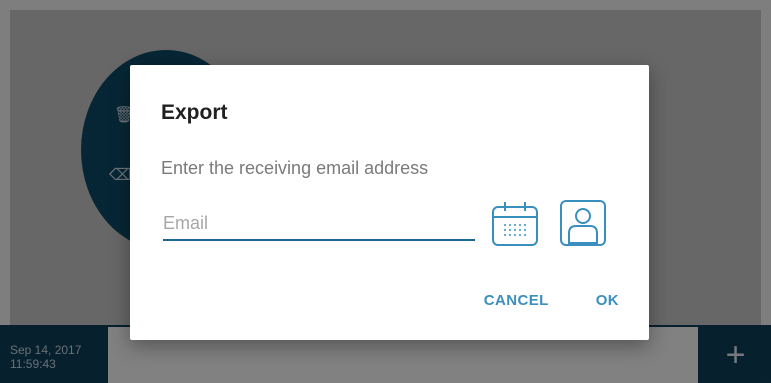 The width and height of the screenshot is (771, 383). I want to click on dialog-actions: CANCEL OK, so click(551, 300).